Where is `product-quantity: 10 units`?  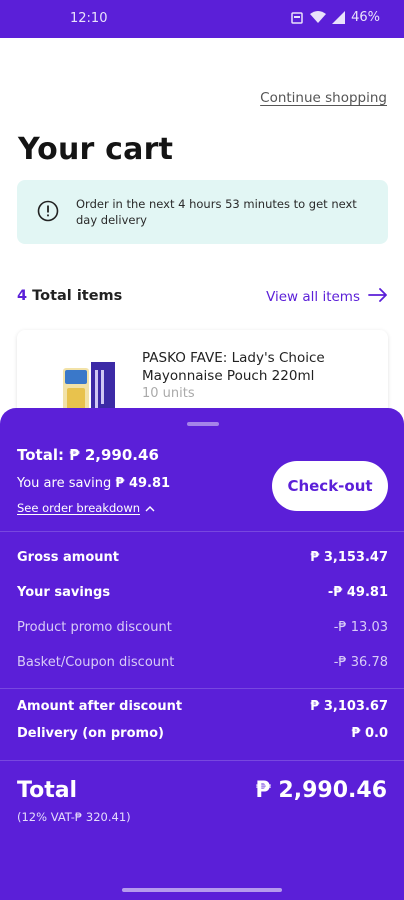 product-quantity: 10 units is located at coordinates (168, 393).